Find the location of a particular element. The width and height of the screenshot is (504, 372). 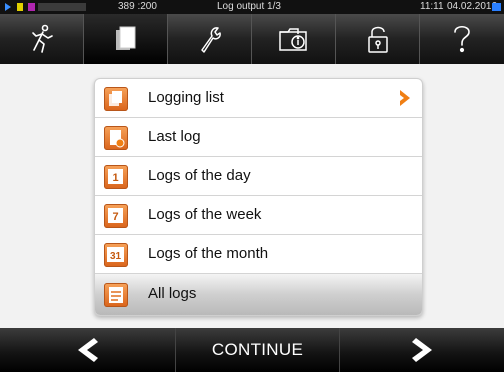

calendar-week-icon: 7 is located at coordinates (116, 216).